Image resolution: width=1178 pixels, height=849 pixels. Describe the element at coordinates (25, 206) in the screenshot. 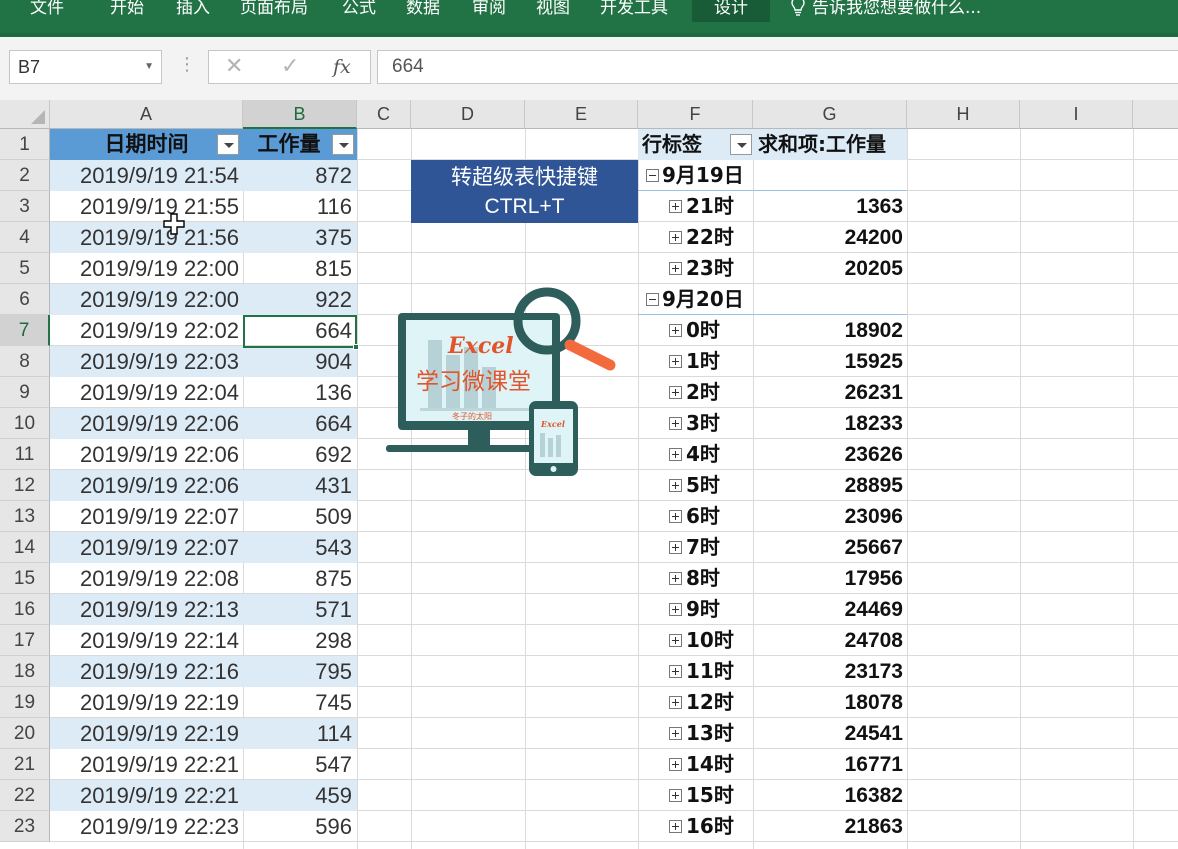

I see `row-header: 3` at that location.